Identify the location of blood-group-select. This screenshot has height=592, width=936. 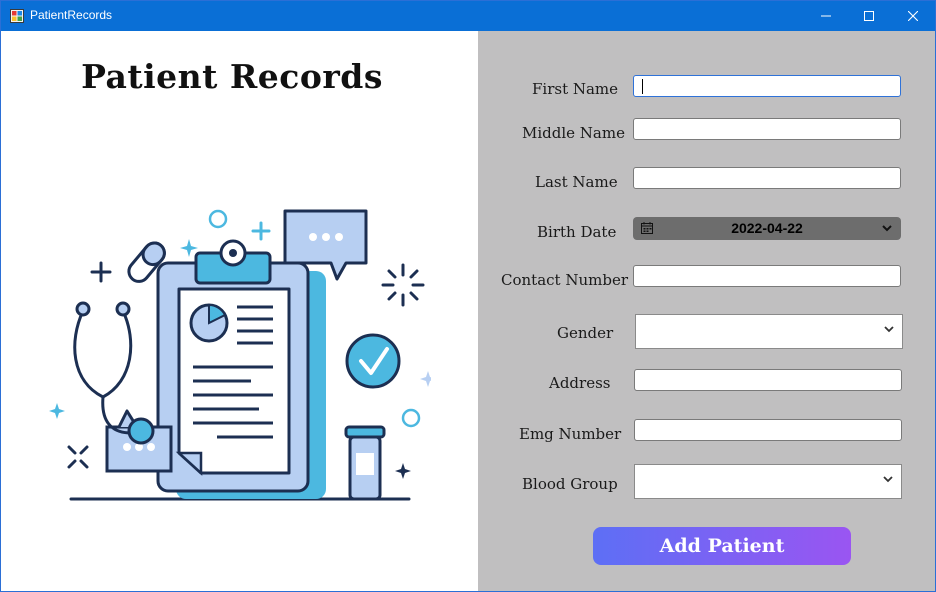
(768, 481).